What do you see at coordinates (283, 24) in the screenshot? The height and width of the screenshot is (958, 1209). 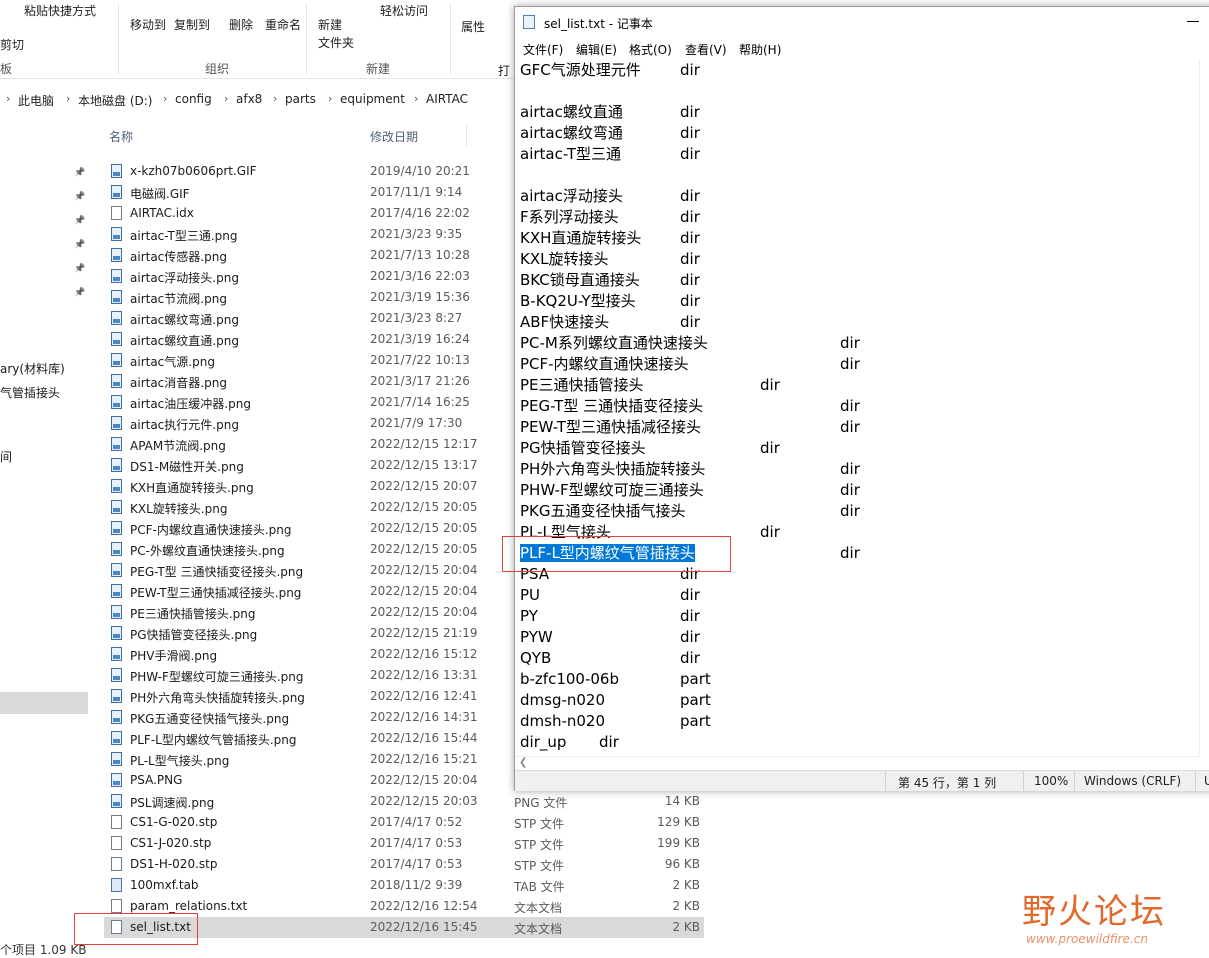 I see `rename-button: 重命名` at bounding box center [283, 24].